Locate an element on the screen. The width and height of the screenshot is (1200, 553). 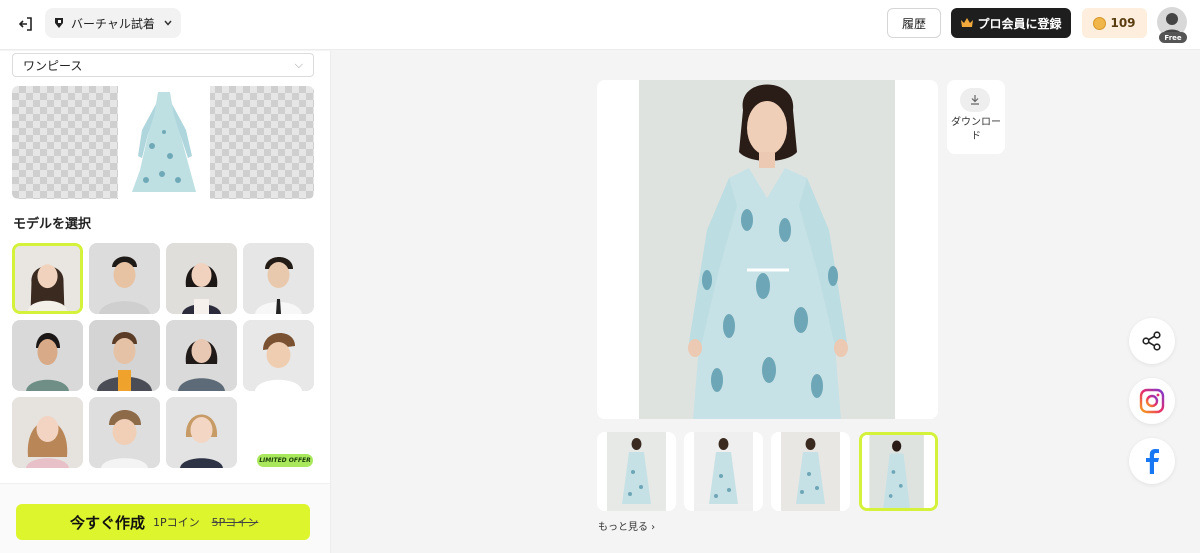
coin-icon is located at coordinates (1100, 23).